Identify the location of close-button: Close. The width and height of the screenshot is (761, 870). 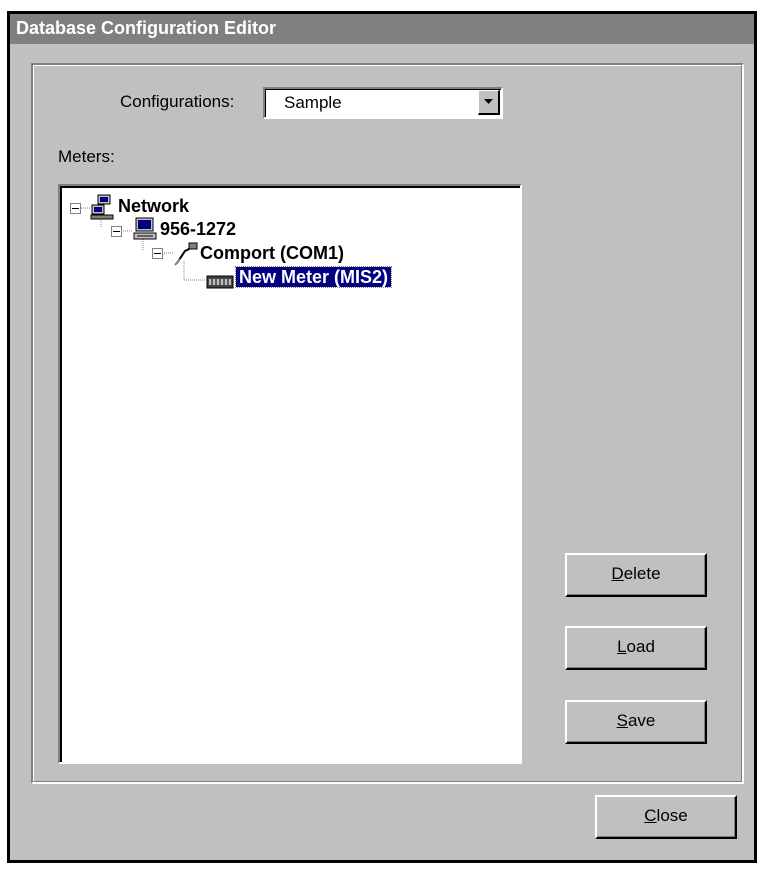
(666, 817).